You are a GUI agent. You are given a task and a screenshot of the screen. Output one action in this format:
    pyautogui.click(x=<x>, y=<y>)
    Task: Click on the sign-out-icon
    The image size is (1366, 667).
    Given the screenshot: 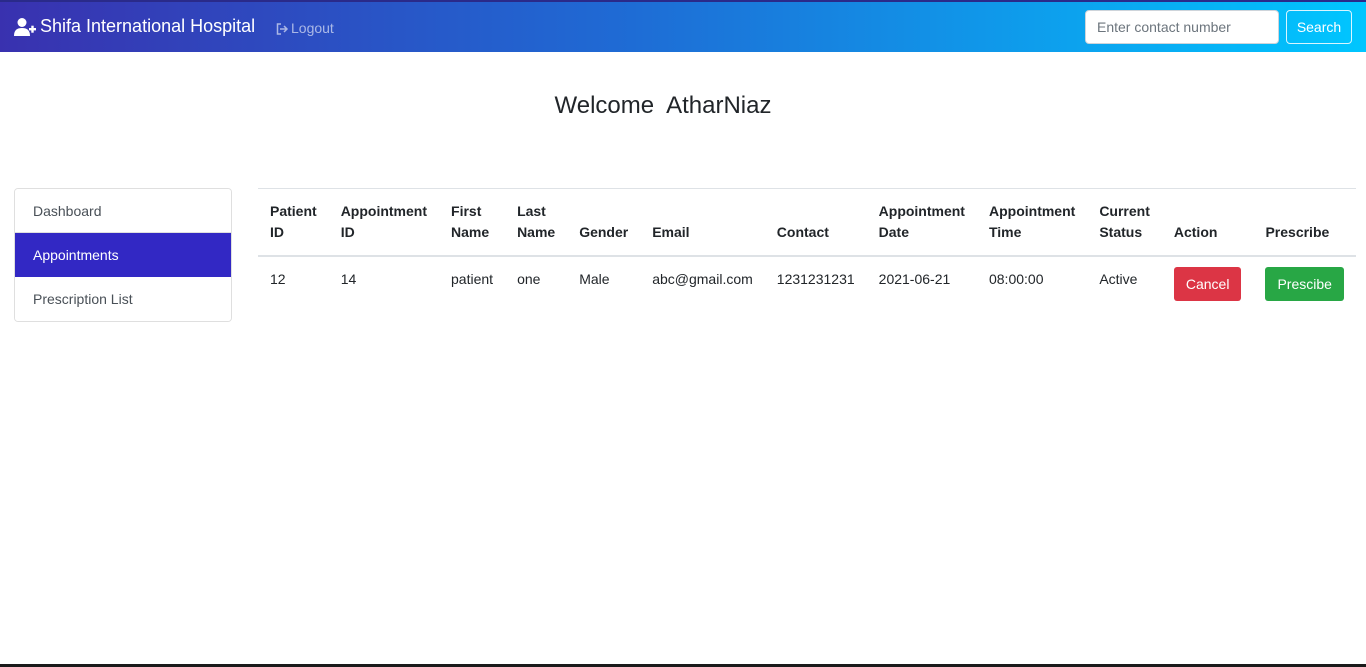 What is the action you would take?
    pyautogui.click(x=282, y=28)
    